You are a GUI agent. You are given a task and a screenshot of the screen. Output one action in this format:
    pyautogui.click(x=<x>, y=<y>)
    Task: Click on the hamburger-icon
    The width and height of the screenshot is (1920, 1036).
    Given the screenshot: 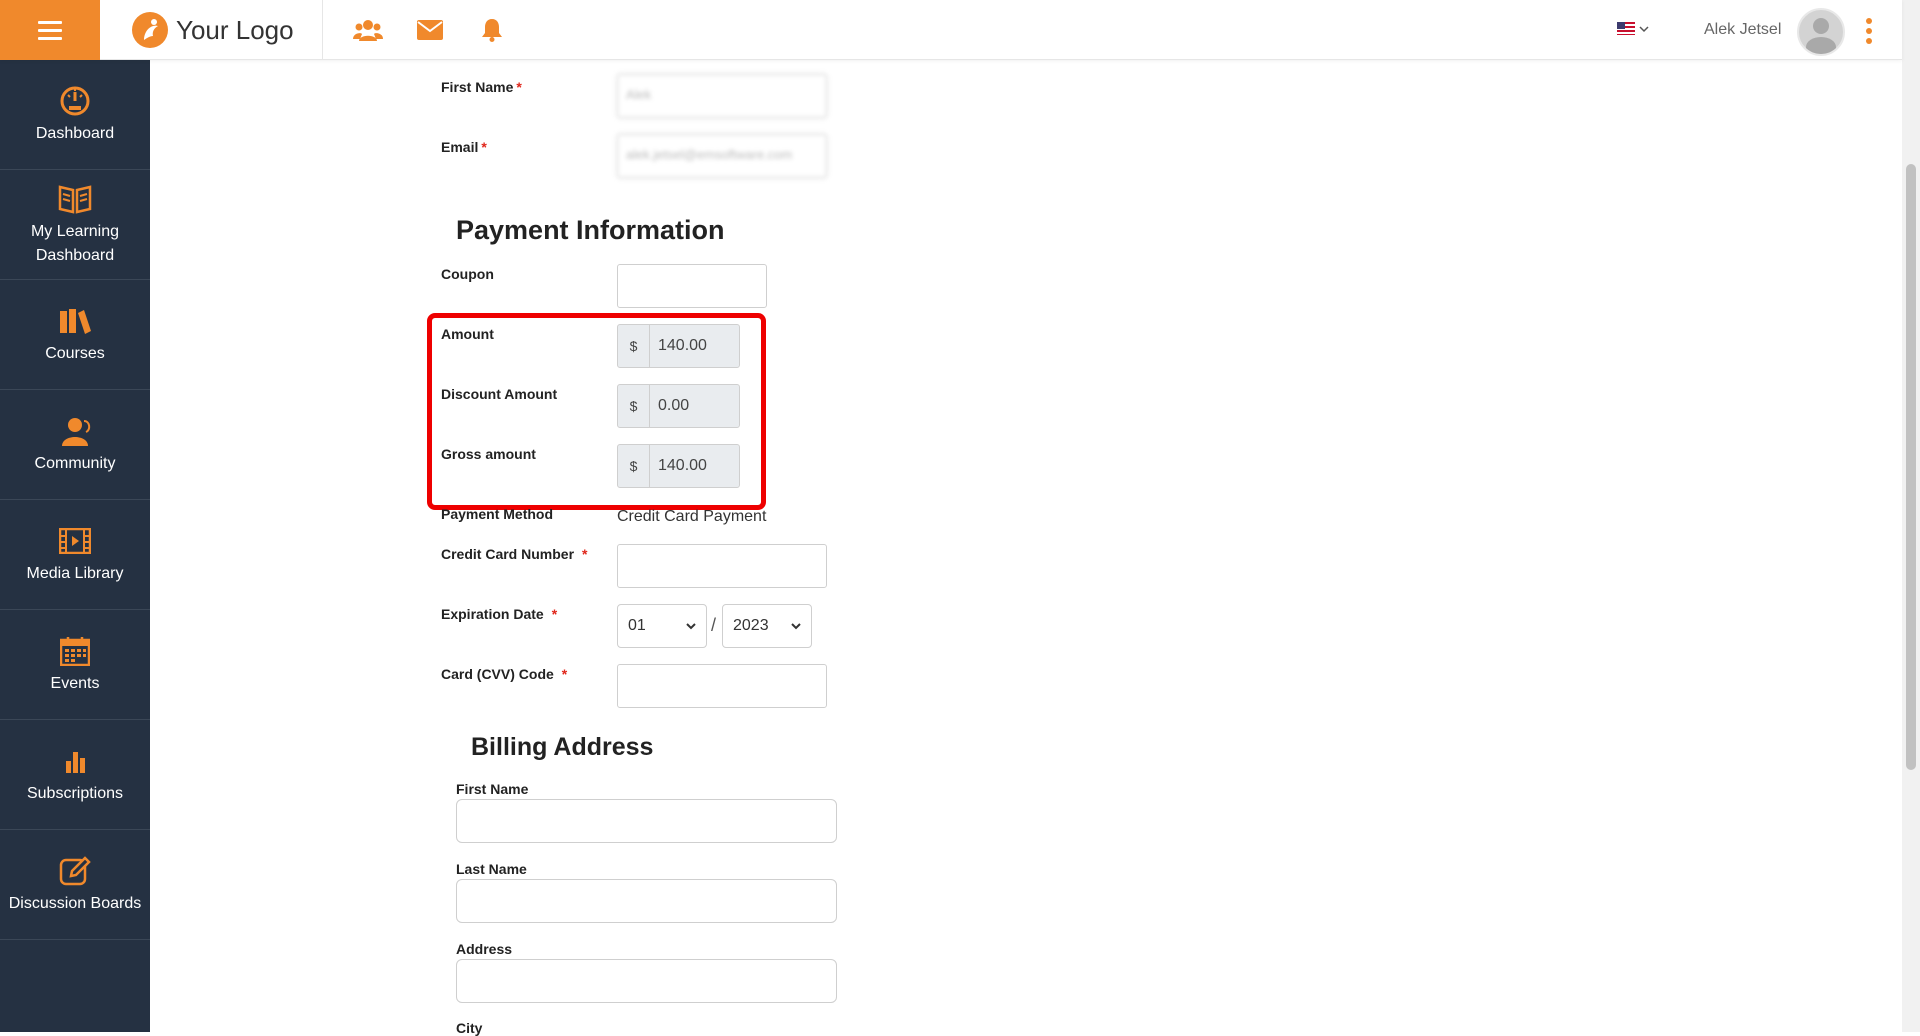 What is the action you would take?
    pyautogui.click(x=50, y=30)
    